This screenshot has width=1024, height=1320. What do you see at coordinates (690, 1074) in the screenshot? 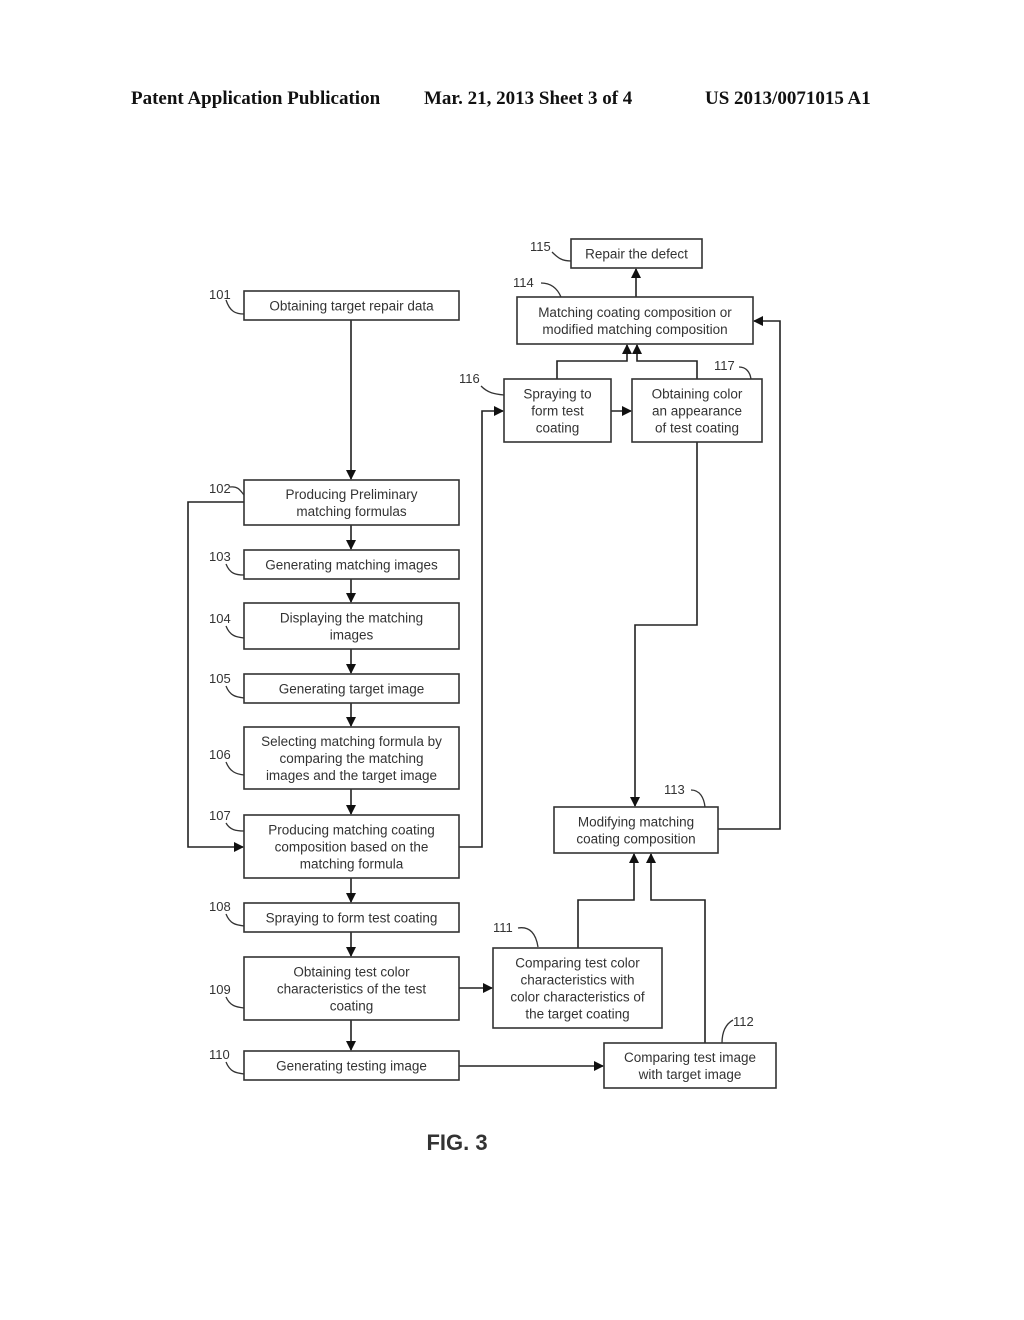
I see `step-text-line: with target image` at bounding box center [690, 1074].